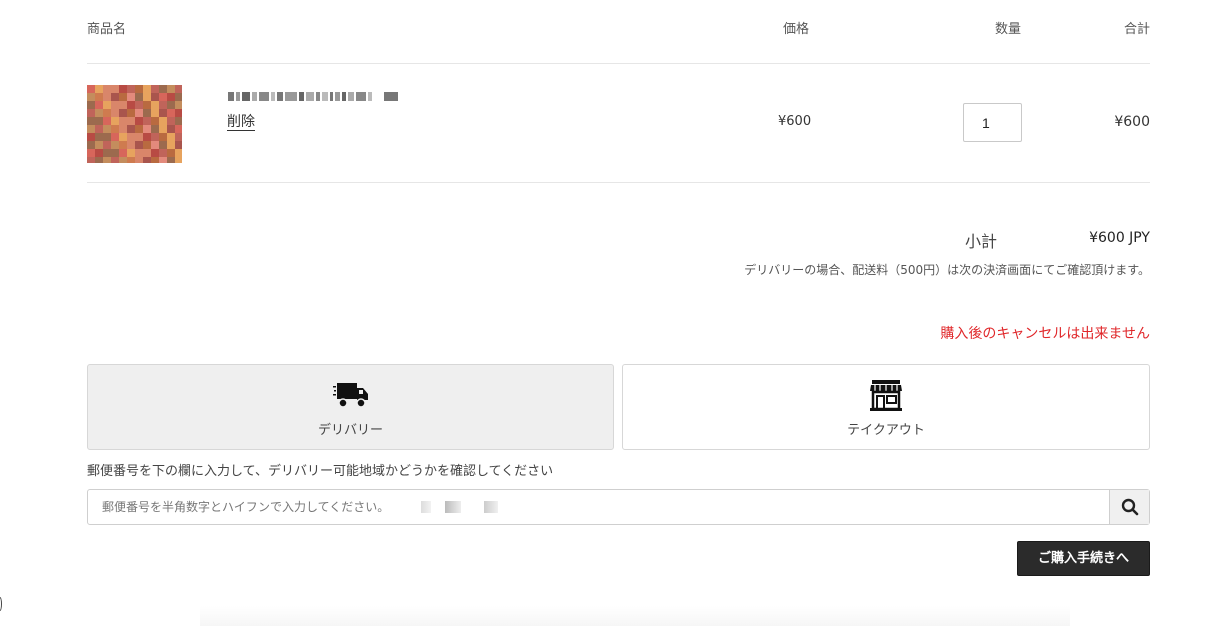 The height and width of the screenshot is (626, 1220). Describe the element at coordinates (350, 395) in the screenshot. I see `truck-icon` at that location.